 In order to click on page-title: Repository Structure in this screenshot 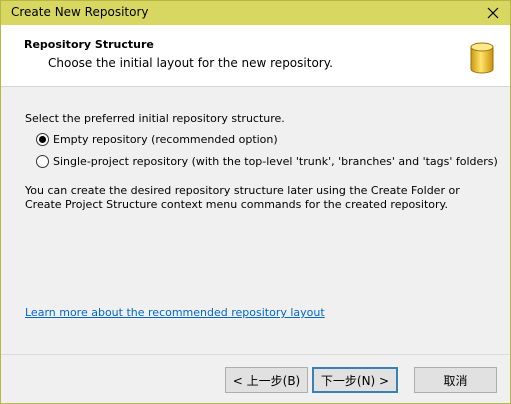, I will do `click(89, 44)`.